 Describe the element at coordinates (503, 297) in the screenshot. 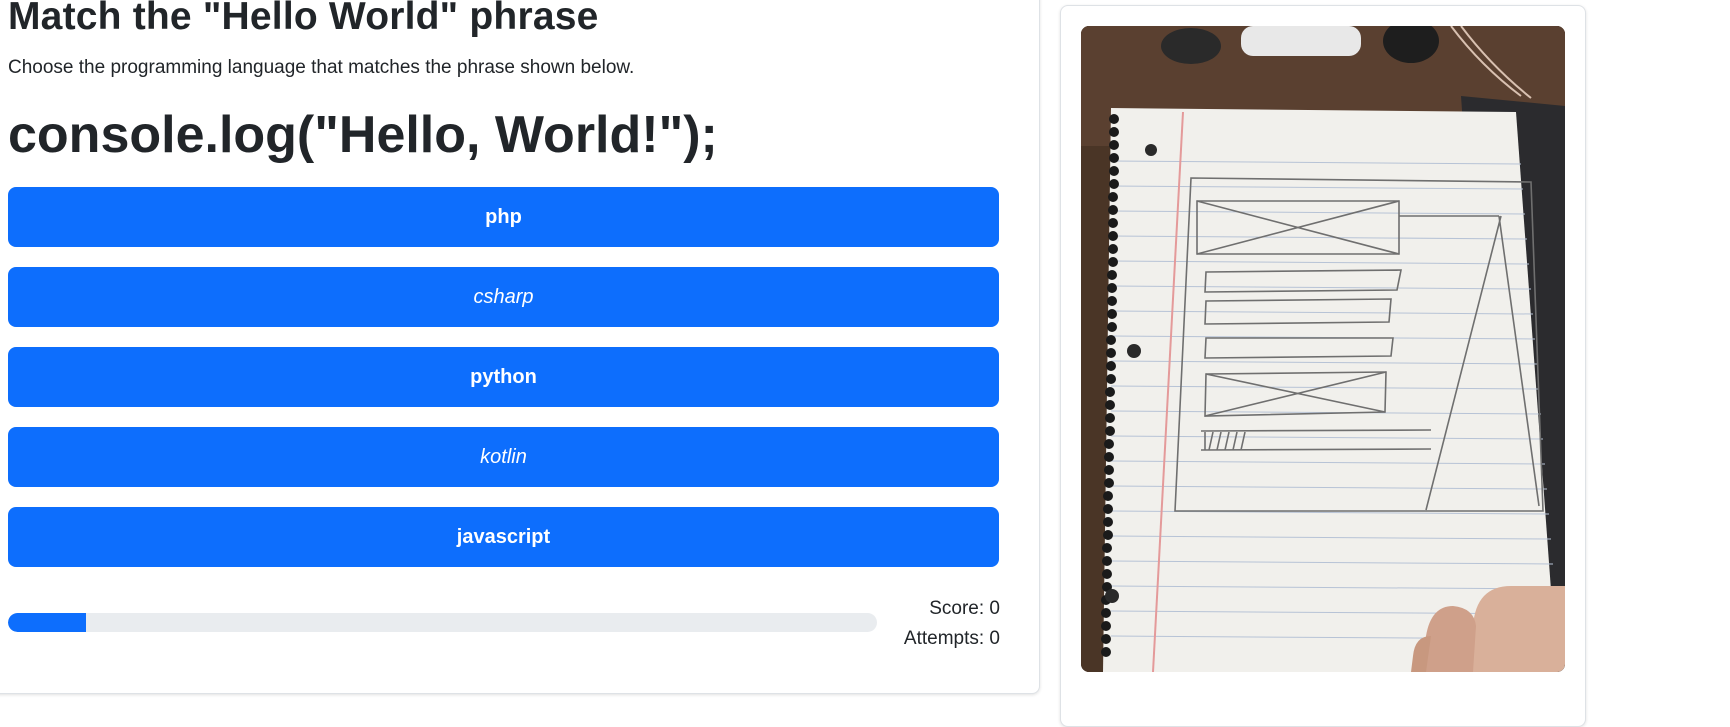

I see `choice-button-csharp: csharp` at that location.